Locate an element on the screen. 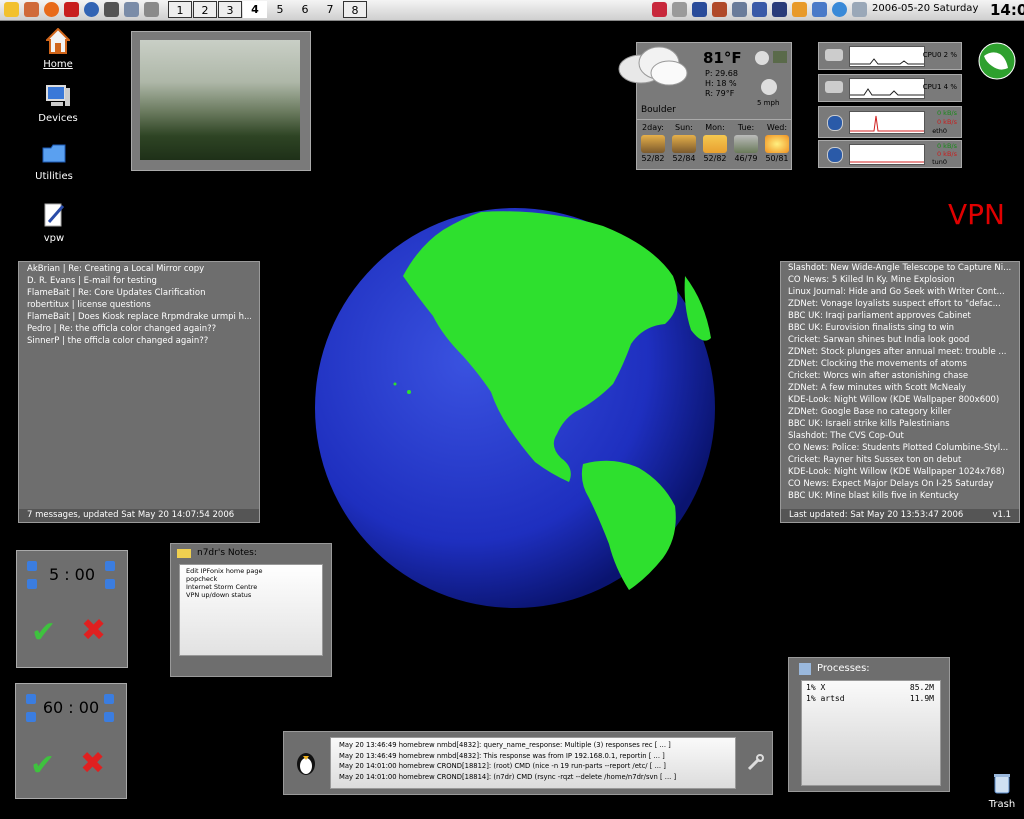 Image resolution: width=1024 pixels, height=819 pixels. screen-icon is located at coordinates (699, 9).